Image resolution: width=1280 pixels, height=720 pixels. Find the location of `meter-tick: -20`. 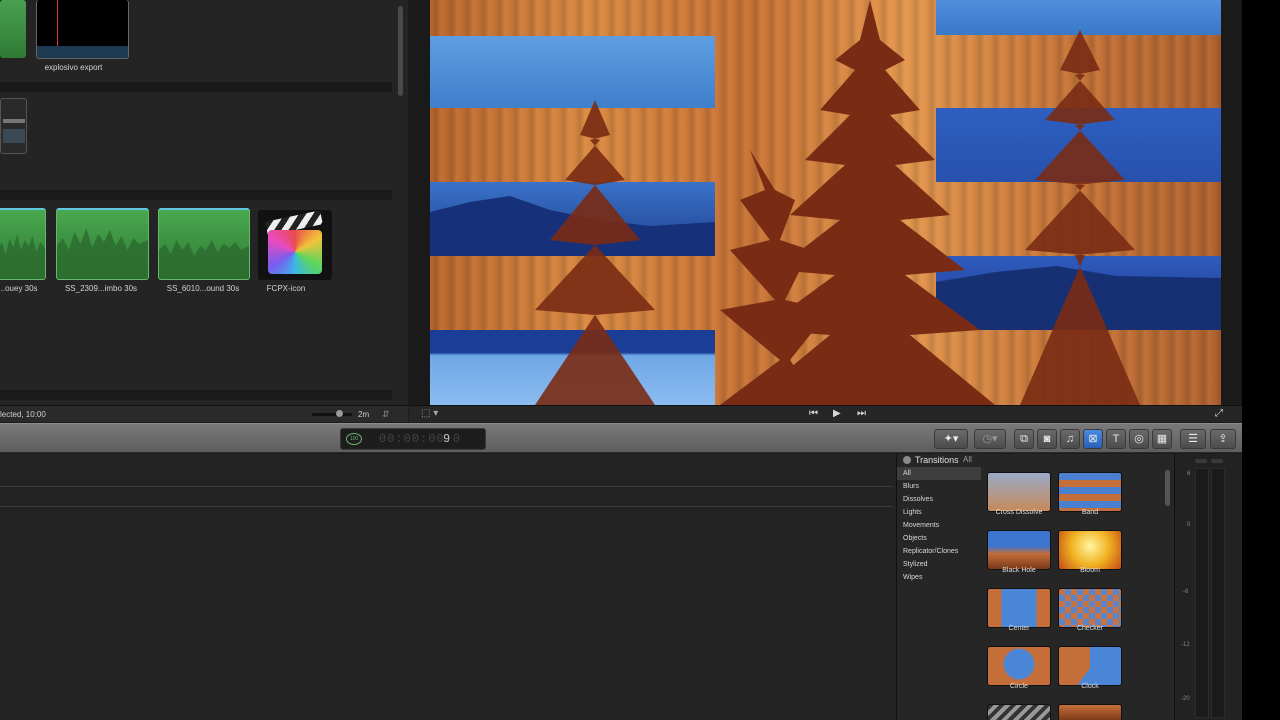

meter-tick: -20 is located at coordinates (1185, 699).